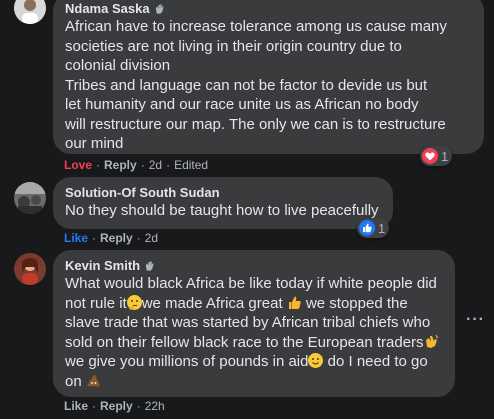 The height and width of the screenshot is (419, 494). I want to click on comment-text-segment: not rule it, so click(96, 303).